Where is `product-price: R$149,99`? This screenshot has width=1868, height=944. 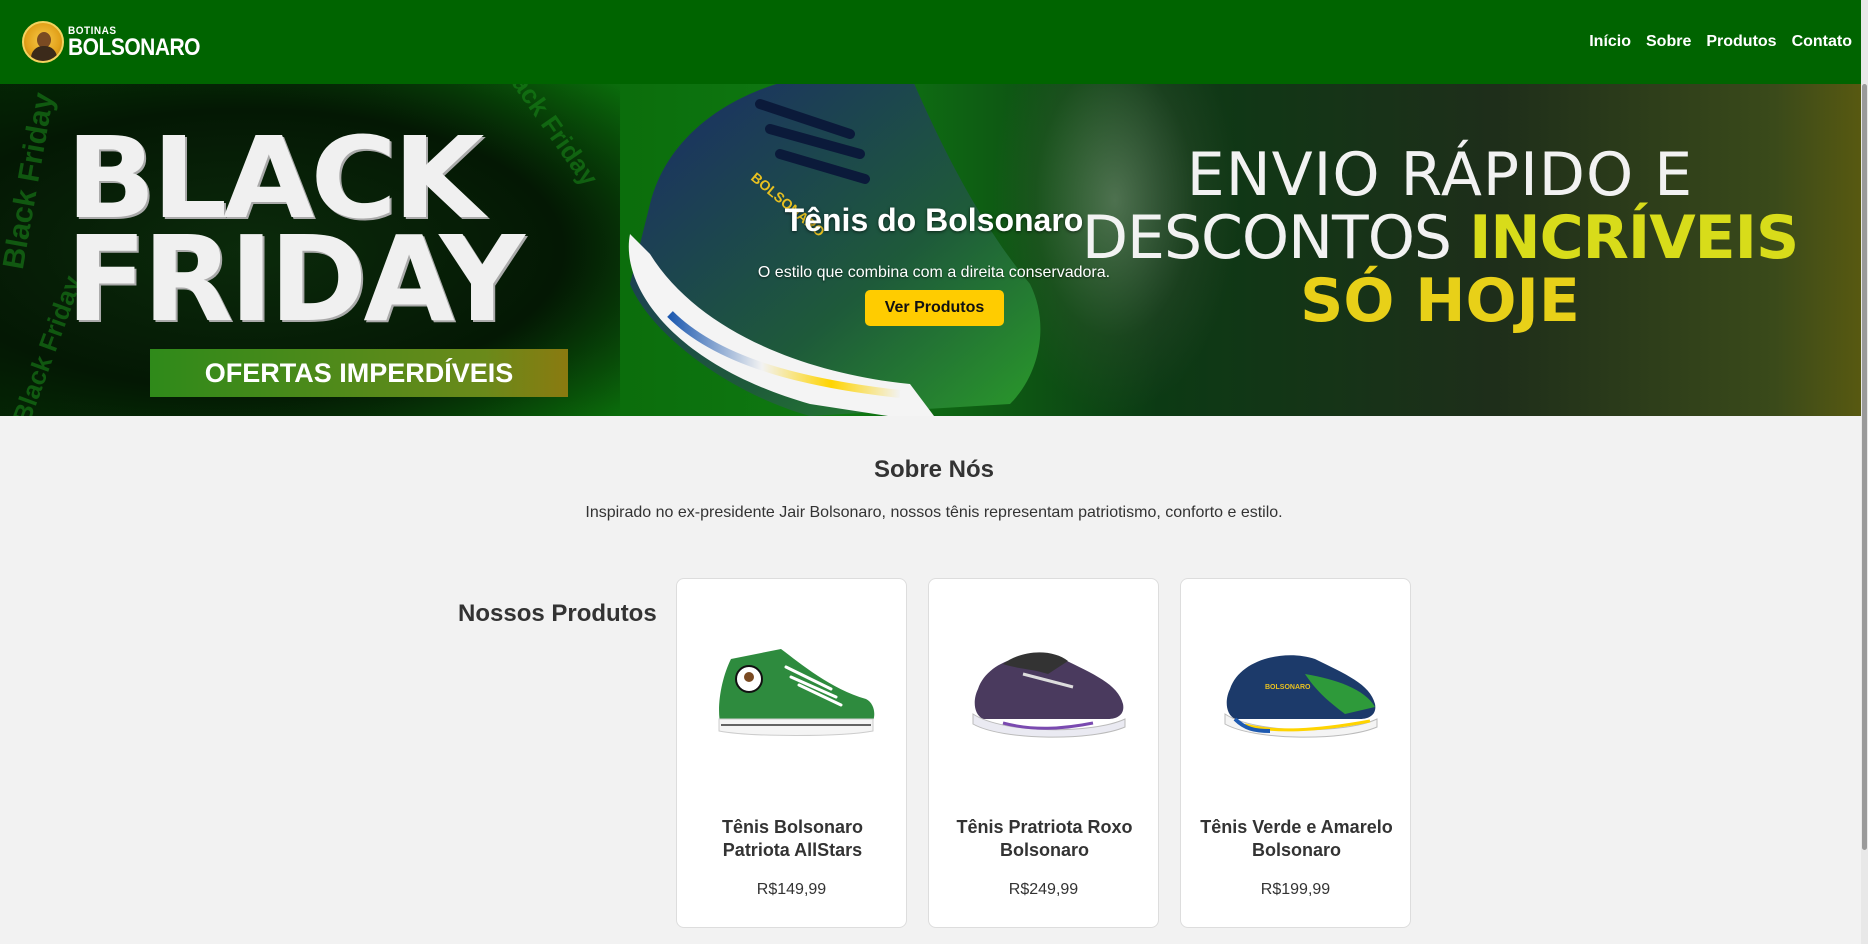
product-price: R$149,99 is located at coordinates (791, 889).